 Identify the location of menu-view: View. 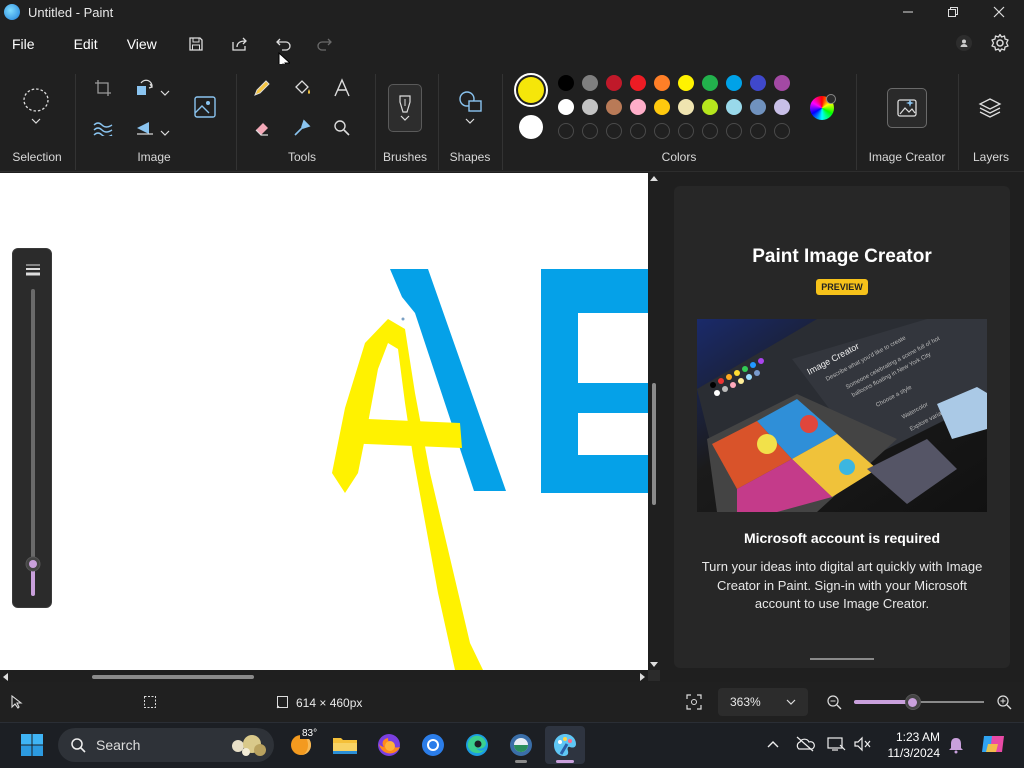
(142, 44).